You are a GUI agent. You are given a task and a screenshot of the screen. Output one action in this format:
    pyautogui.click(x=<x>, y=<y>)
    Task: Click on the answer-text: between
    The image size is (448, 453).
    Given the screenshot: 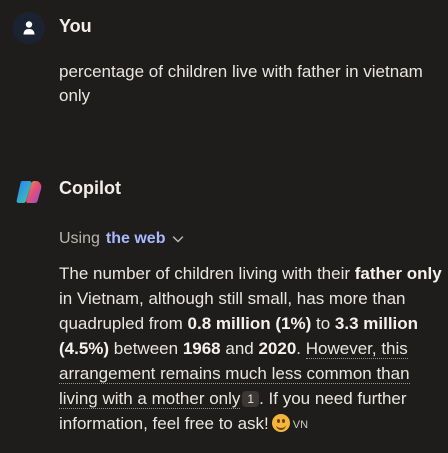 What is the action you would take?
    pyautogui.click(x=146, y=348)
    